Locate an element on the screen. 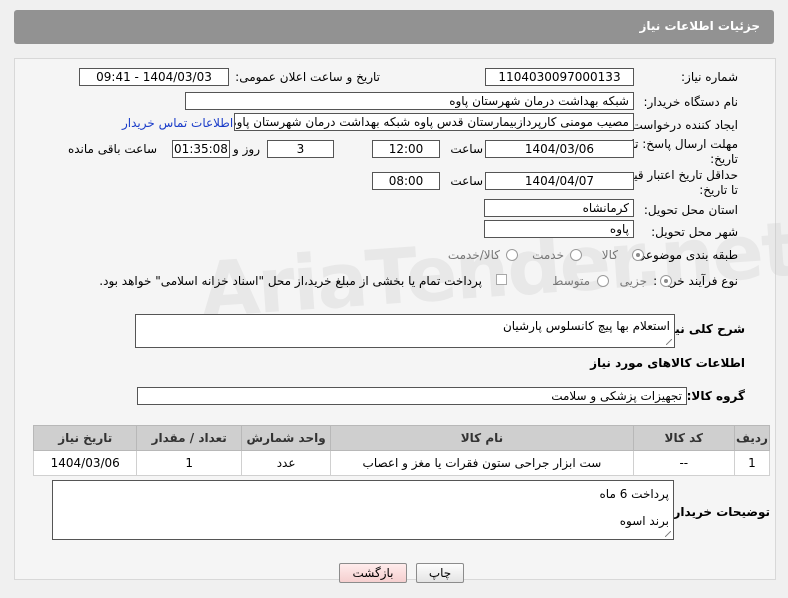 This screenshot has width=788, height=598. cell-row: 1 is located at coordinates (752, 463).